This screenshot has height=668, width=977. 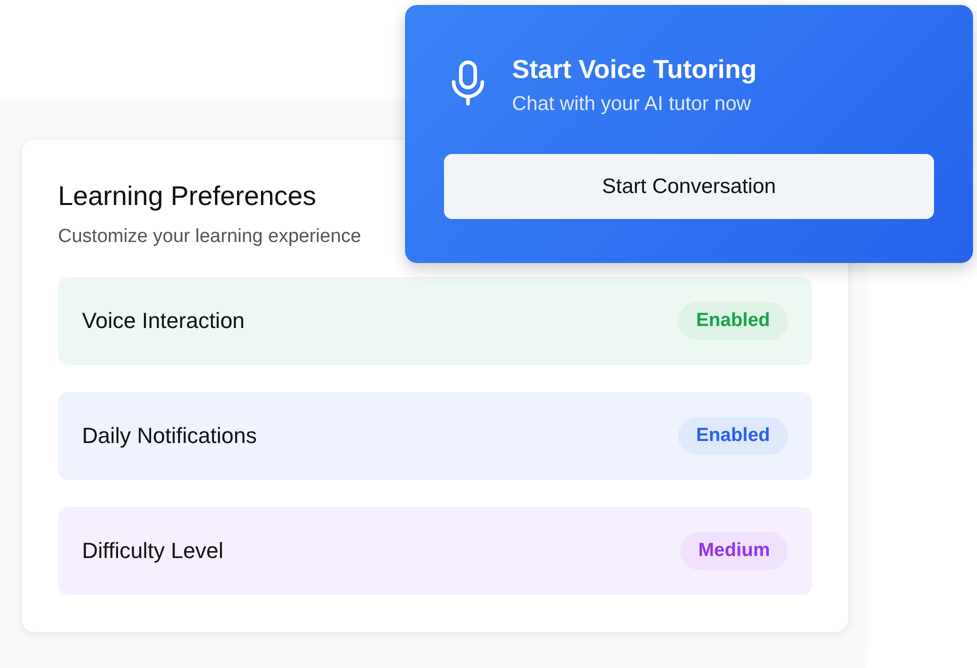 What do you see at coordinates (169, 436) in the screenshot?
I see `preference-label: Daily Notifications` at bounding box center [169, 436].